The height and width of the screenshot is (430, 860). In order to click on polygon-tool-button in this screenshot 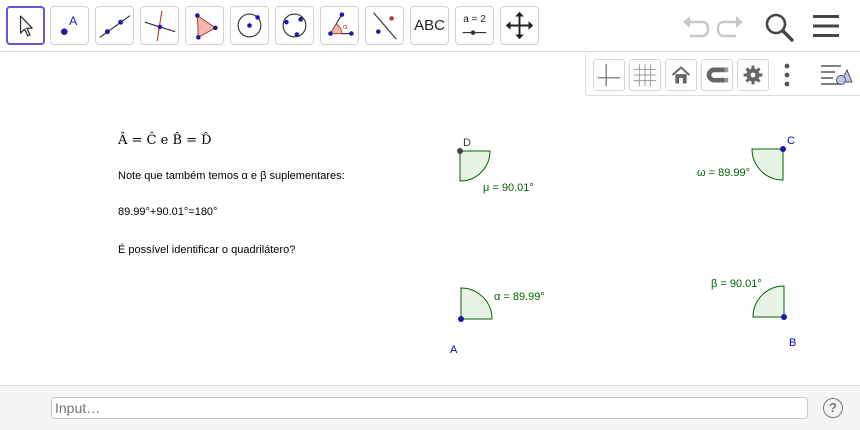, I will do `click(204, 25)`.